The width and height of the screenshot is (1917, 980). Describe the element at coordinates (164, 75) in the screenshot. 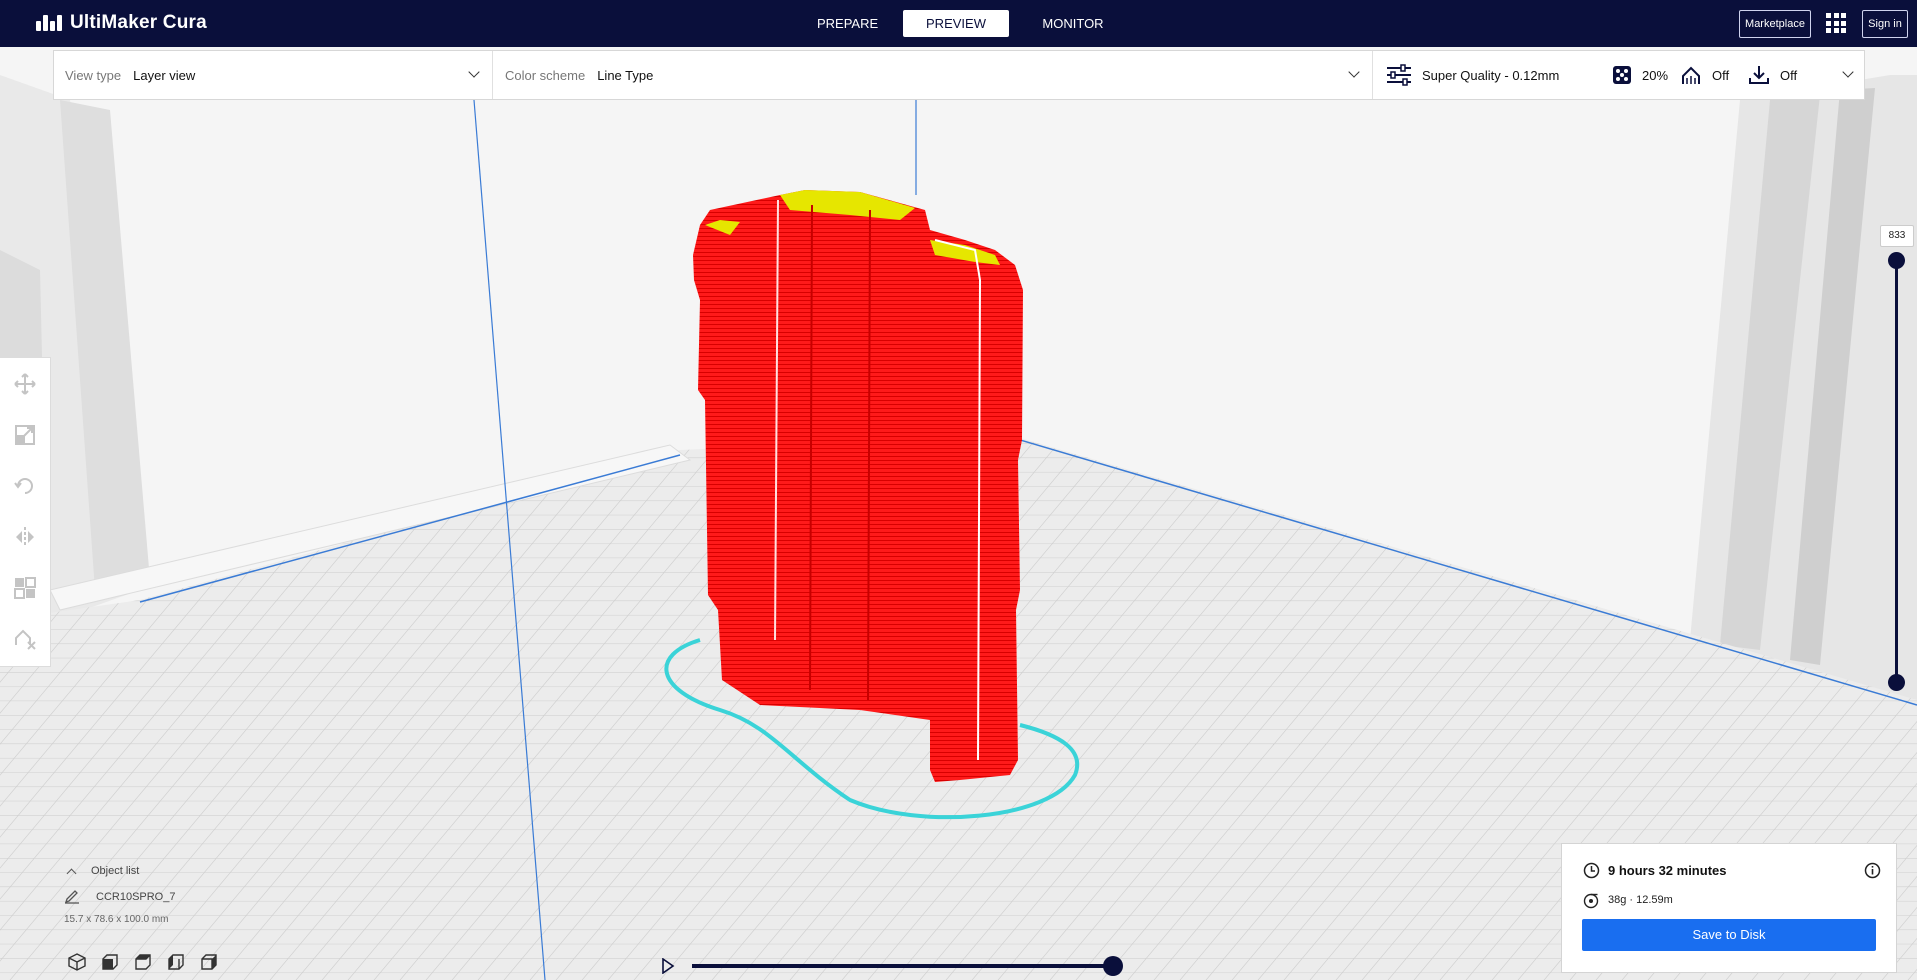

I see `view-type-value: Layer view` at that location.